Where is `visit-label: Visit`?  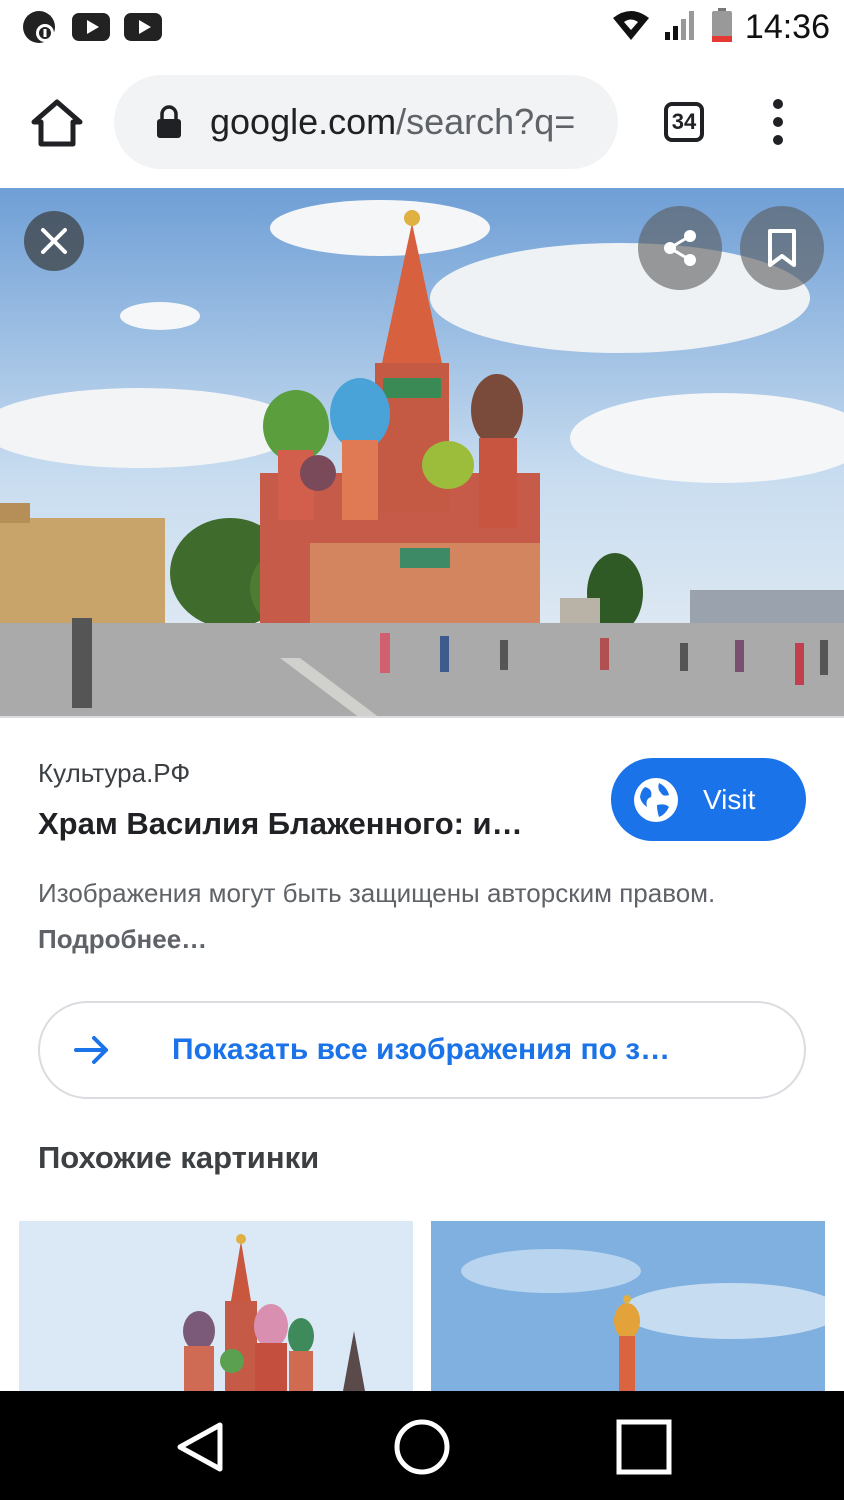 visit-label: Visit is located at coordinates (729, 799).